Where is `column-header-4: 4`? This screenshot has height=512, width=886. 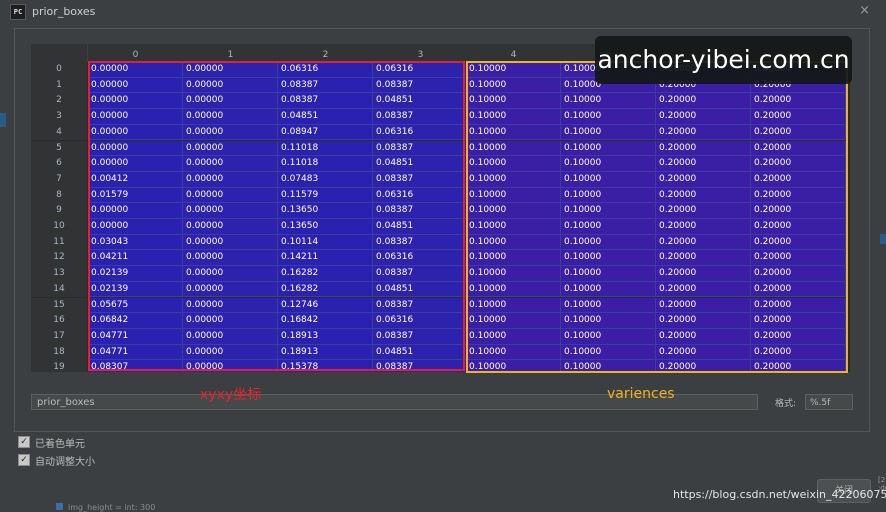 column-header-4: 4 is located at coordinates (514, 53).